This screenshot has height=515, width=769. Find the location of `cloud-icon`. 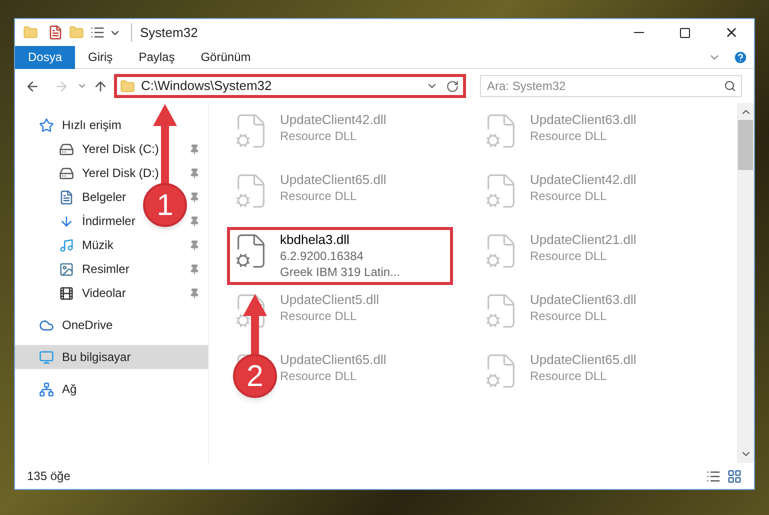

cloud-icon is located at coordinates (46, 325).